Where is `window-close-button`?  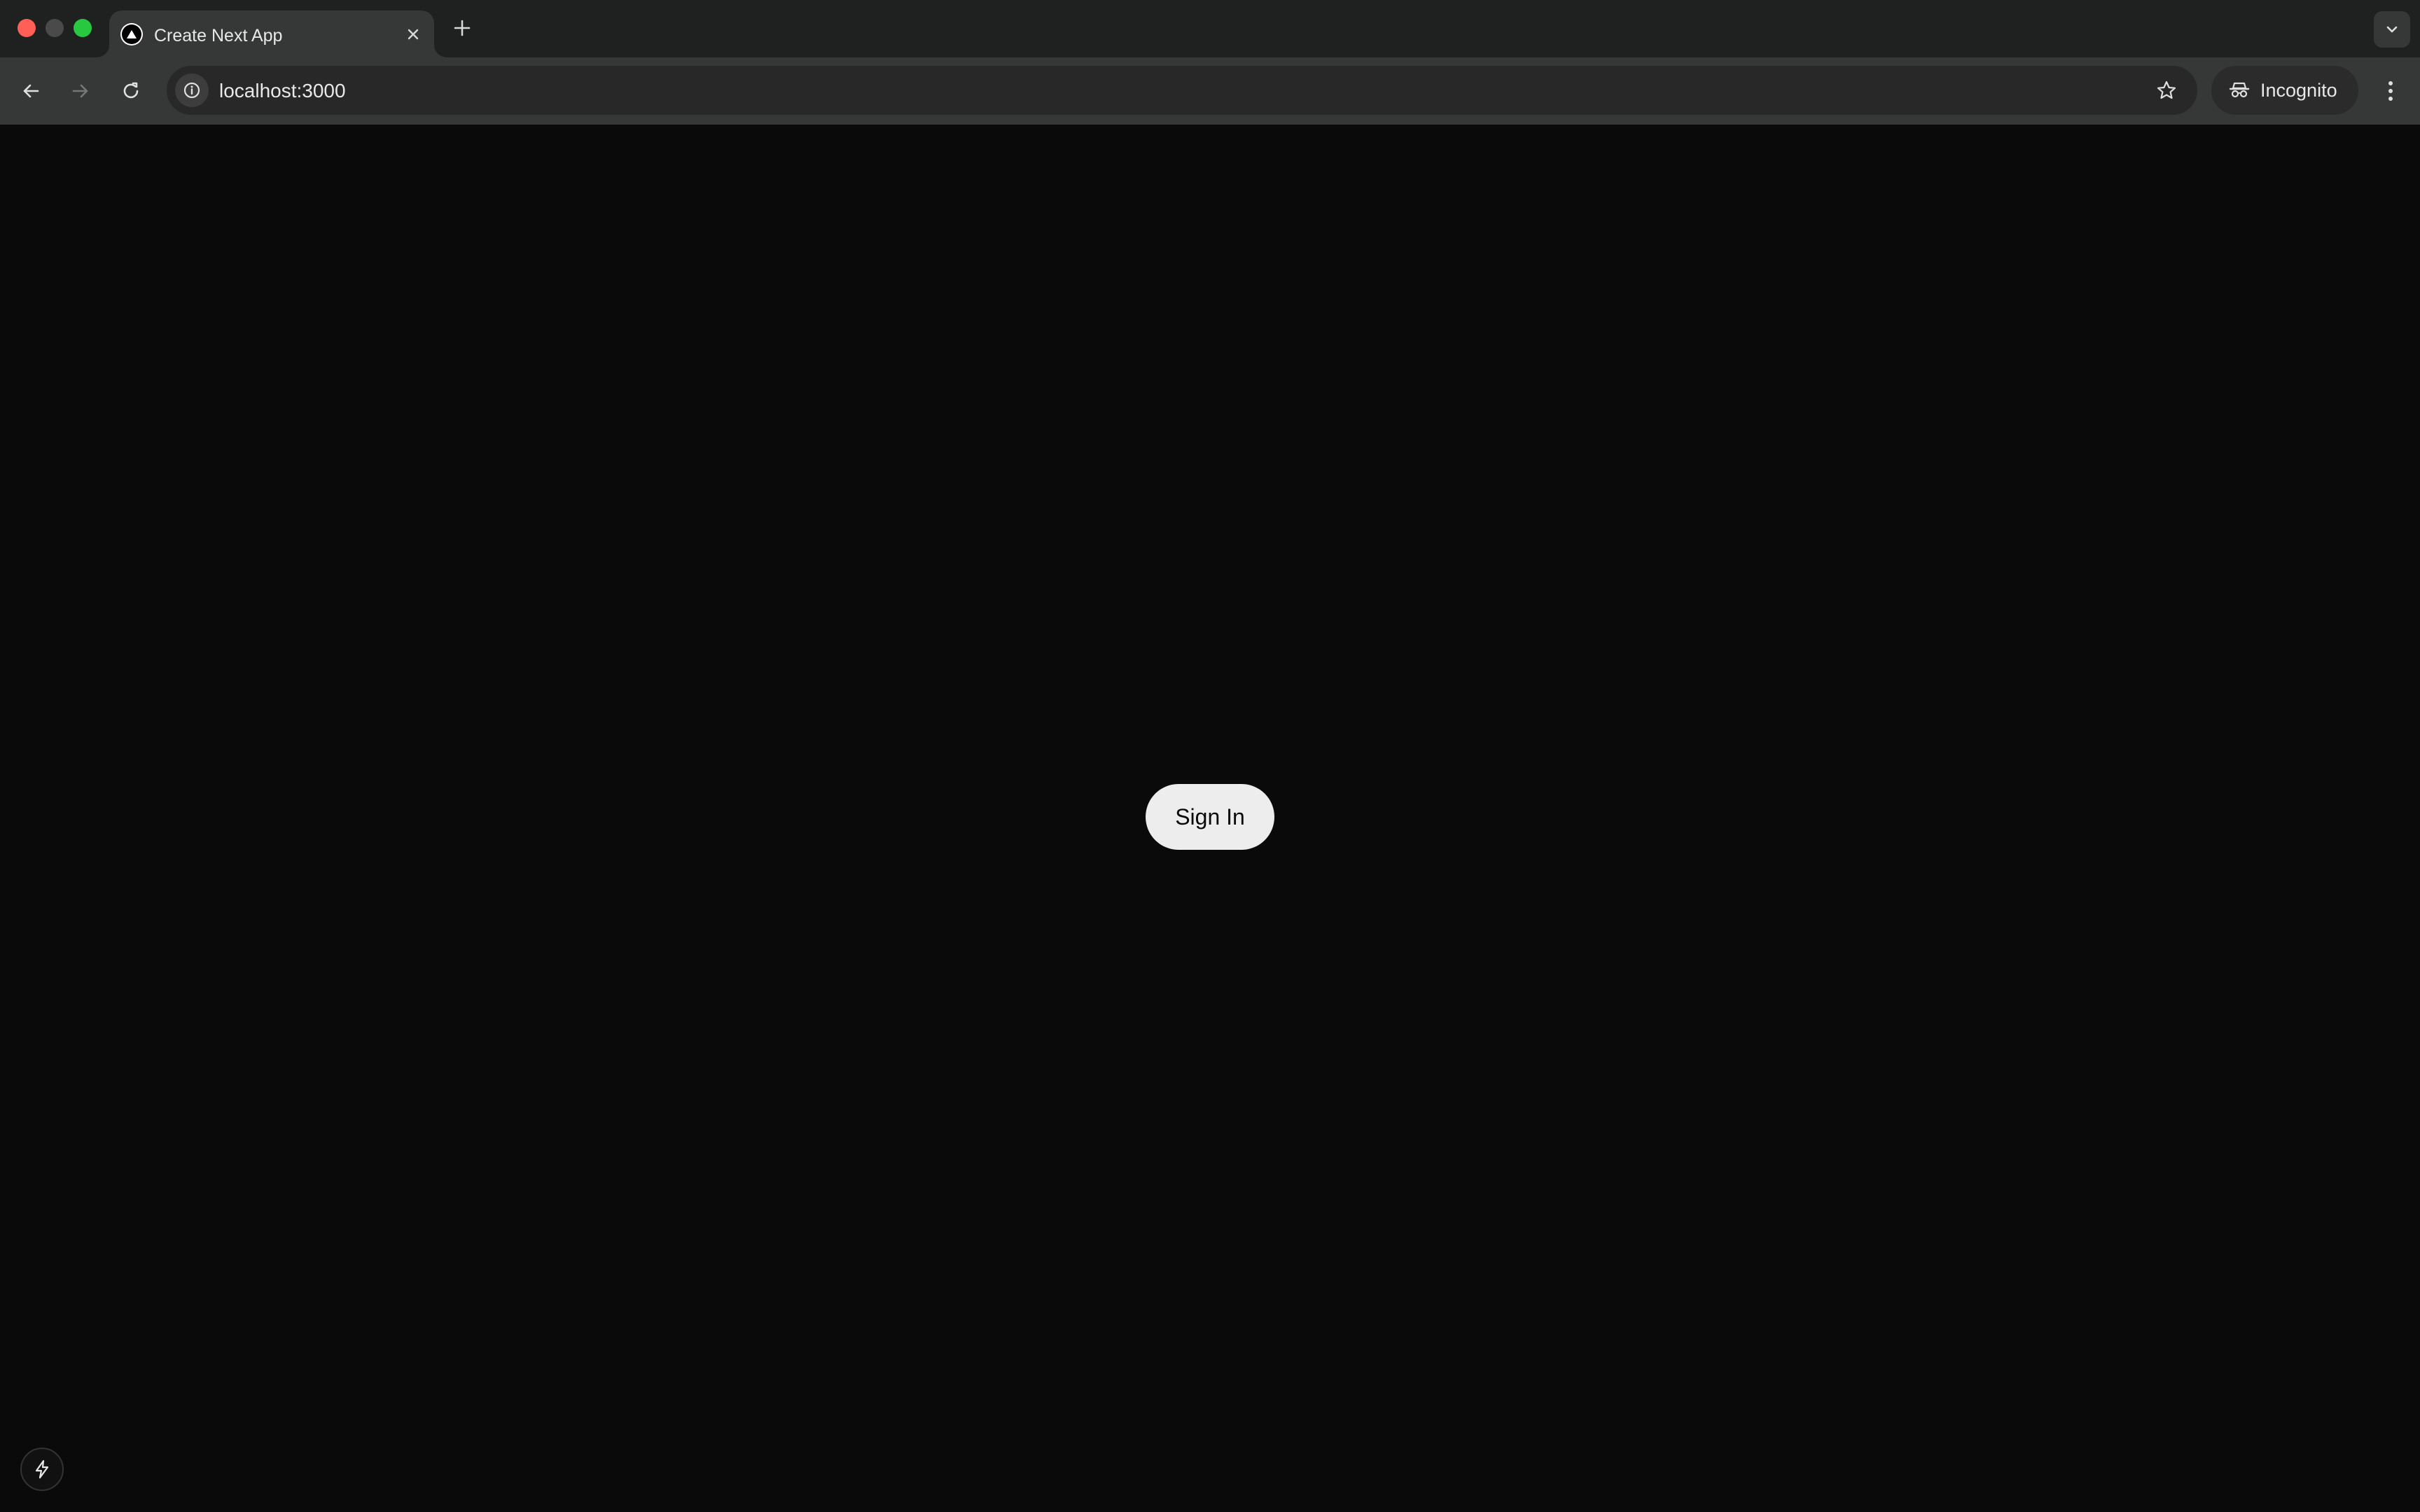
window-close-button is located at coordinates (27, 28).